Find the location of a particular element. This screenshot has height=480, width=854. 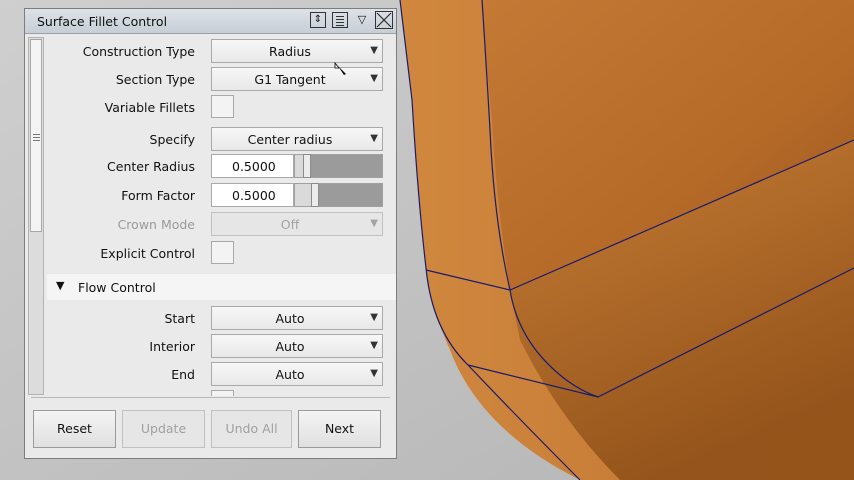

center-radius-input: 0.5000 is located at coordinates (252, 166).